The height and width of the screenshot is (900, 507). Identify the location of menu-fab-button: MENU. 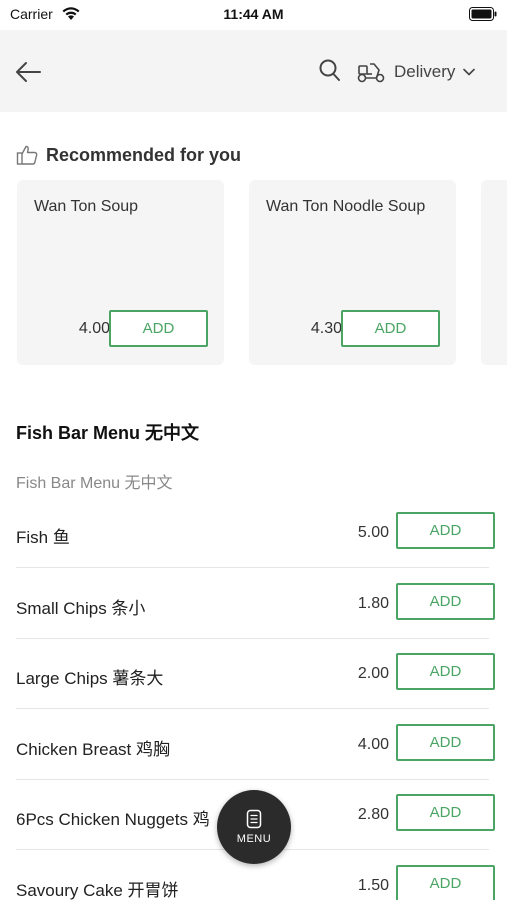
(254, 827).